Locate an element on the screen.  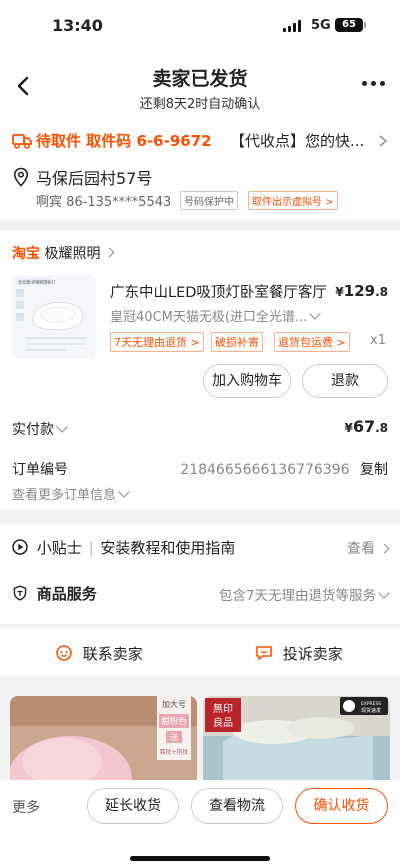
status-time: 13:40 is located at coordinates (77, 25).